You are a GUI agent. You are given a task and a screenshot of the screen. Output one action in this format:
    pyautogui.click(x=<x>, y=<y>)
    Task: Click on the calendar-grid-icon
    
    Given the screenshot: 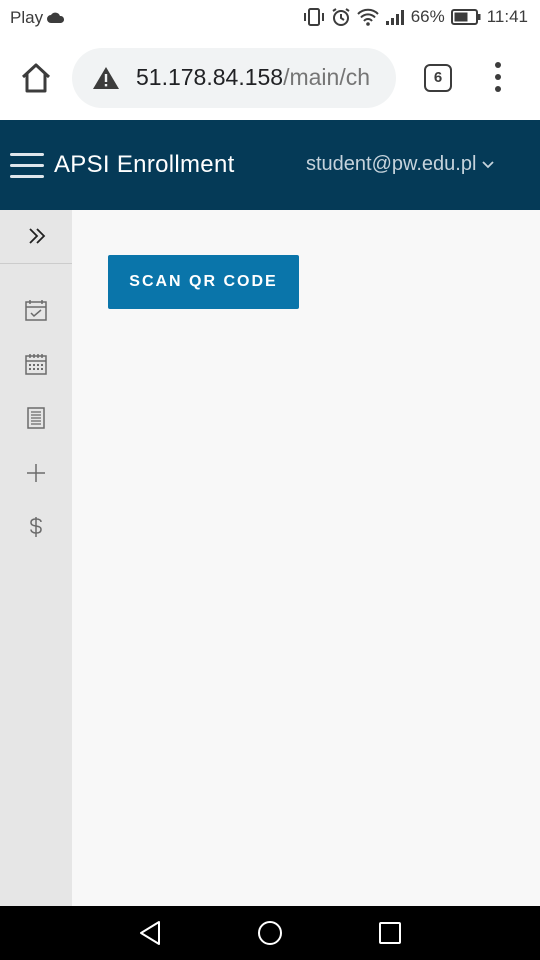 What is the action you would take?
    pyautogui.click(x=36, y=364)
    